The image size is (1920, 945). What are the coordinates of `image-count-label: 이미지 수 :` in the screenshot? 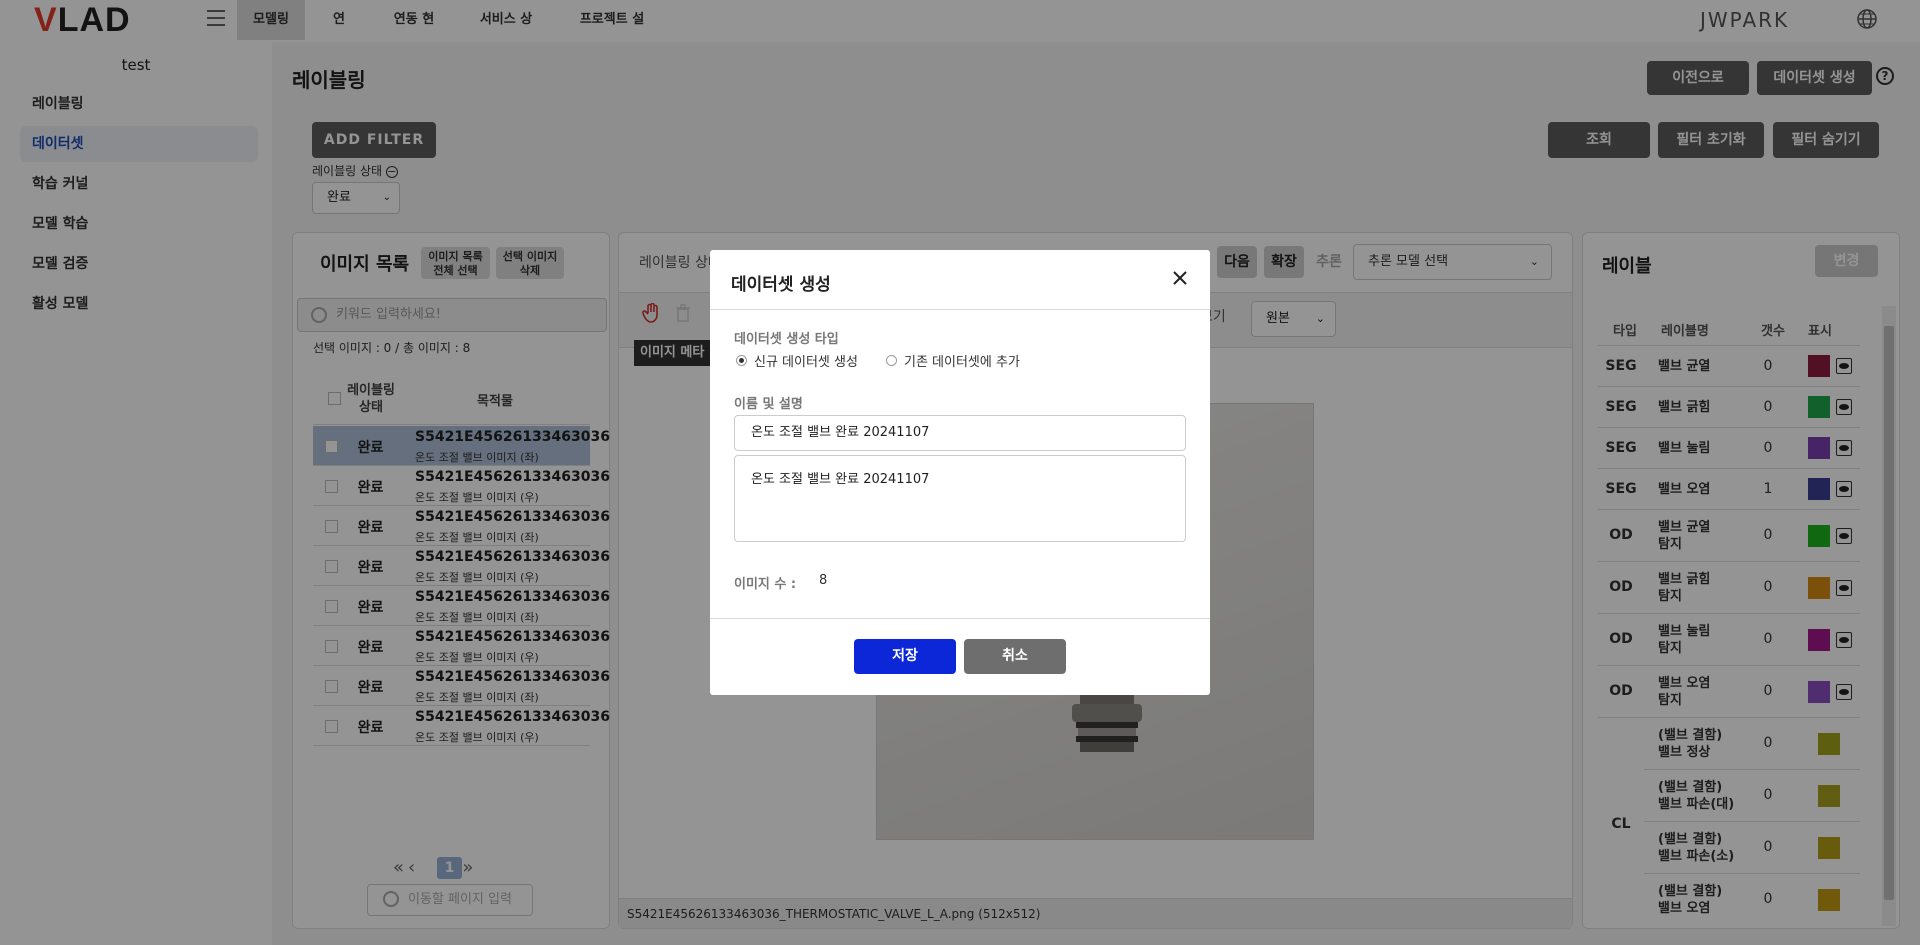 It's located at (765, 584).